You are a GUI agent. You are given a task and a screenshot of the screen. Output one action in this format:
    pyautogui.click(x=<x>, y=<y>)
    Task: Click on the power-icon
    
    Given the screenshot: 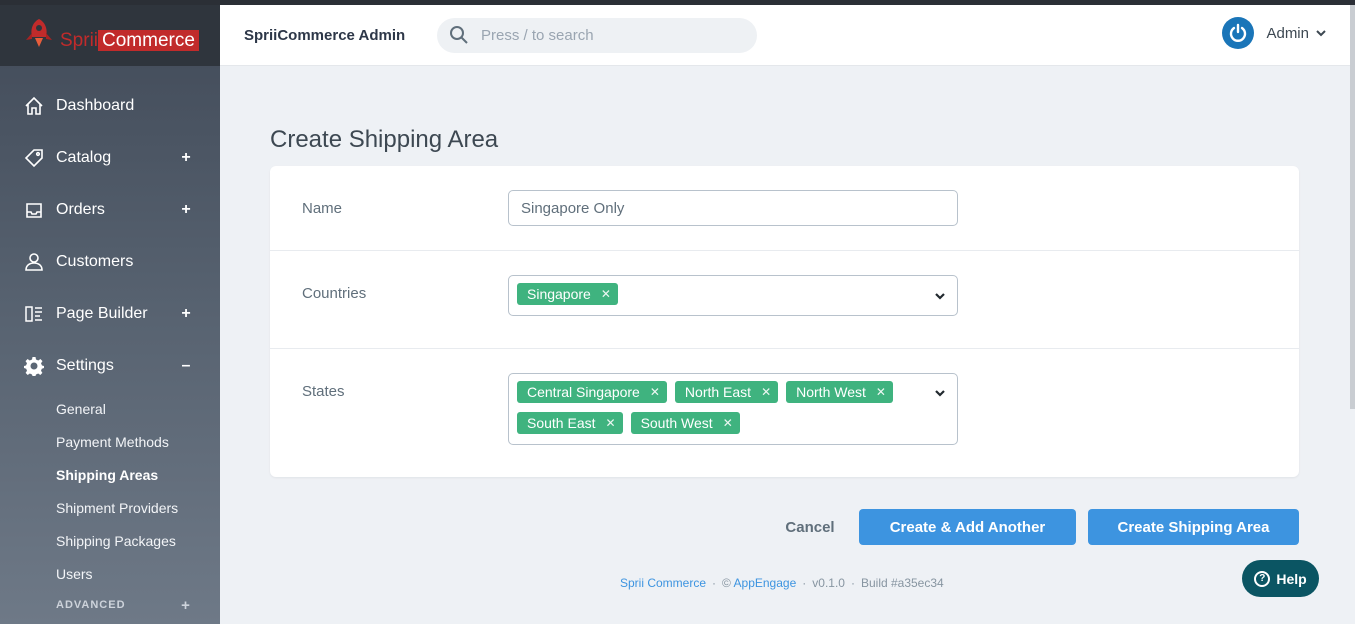 What is the action you would take?
    pyautogui.click(x=1238, y=32)
    